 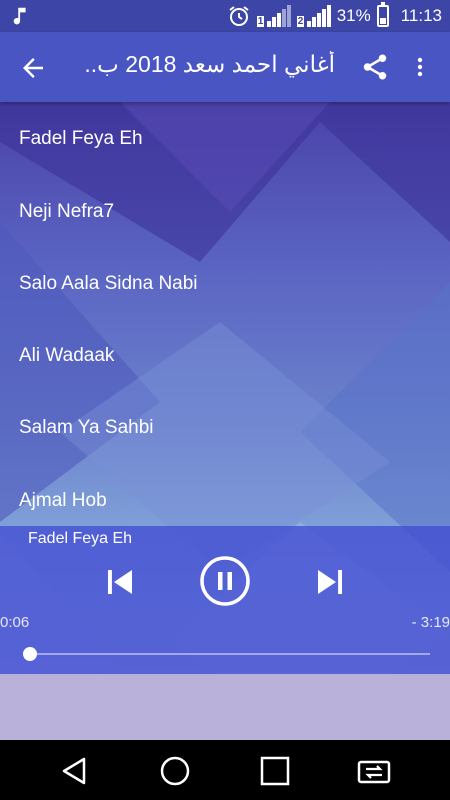 What do you see at coordinates (225, 707) in the screenshot?
I see `footer-background` at bounding box center [225, 707].